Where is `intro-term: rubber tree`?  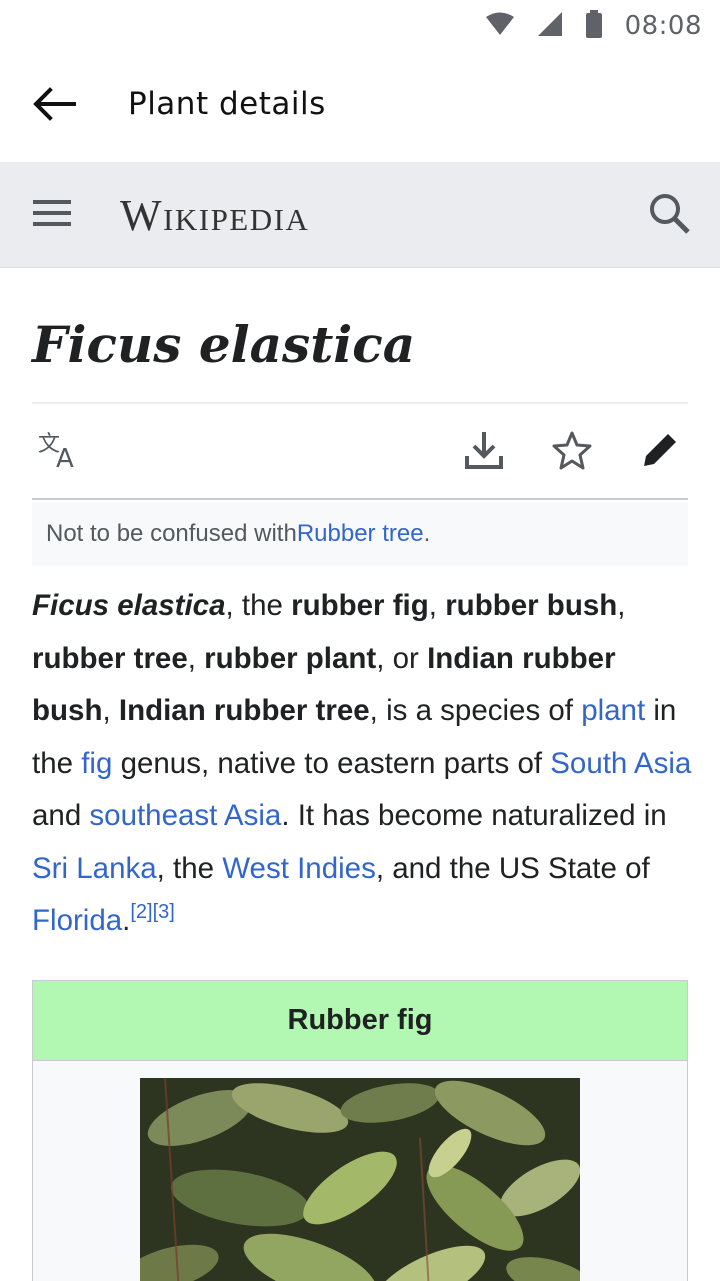 intro-term: rubber tree is located at coordinates (110, 658).